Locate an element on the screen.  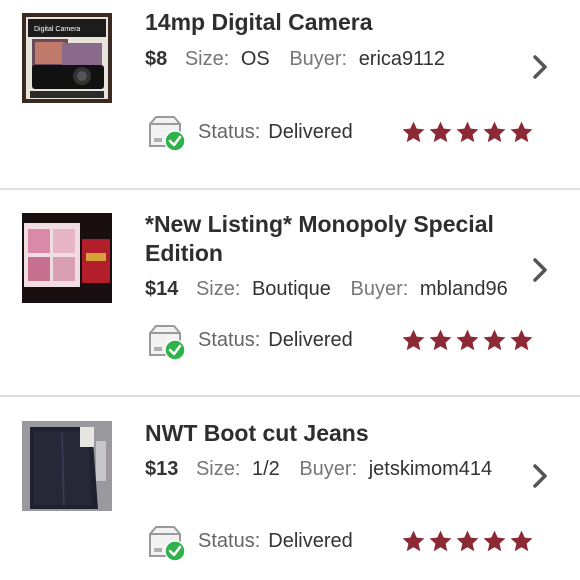
buyer-name: jetskimom414 is located at coordinates (430, 469).